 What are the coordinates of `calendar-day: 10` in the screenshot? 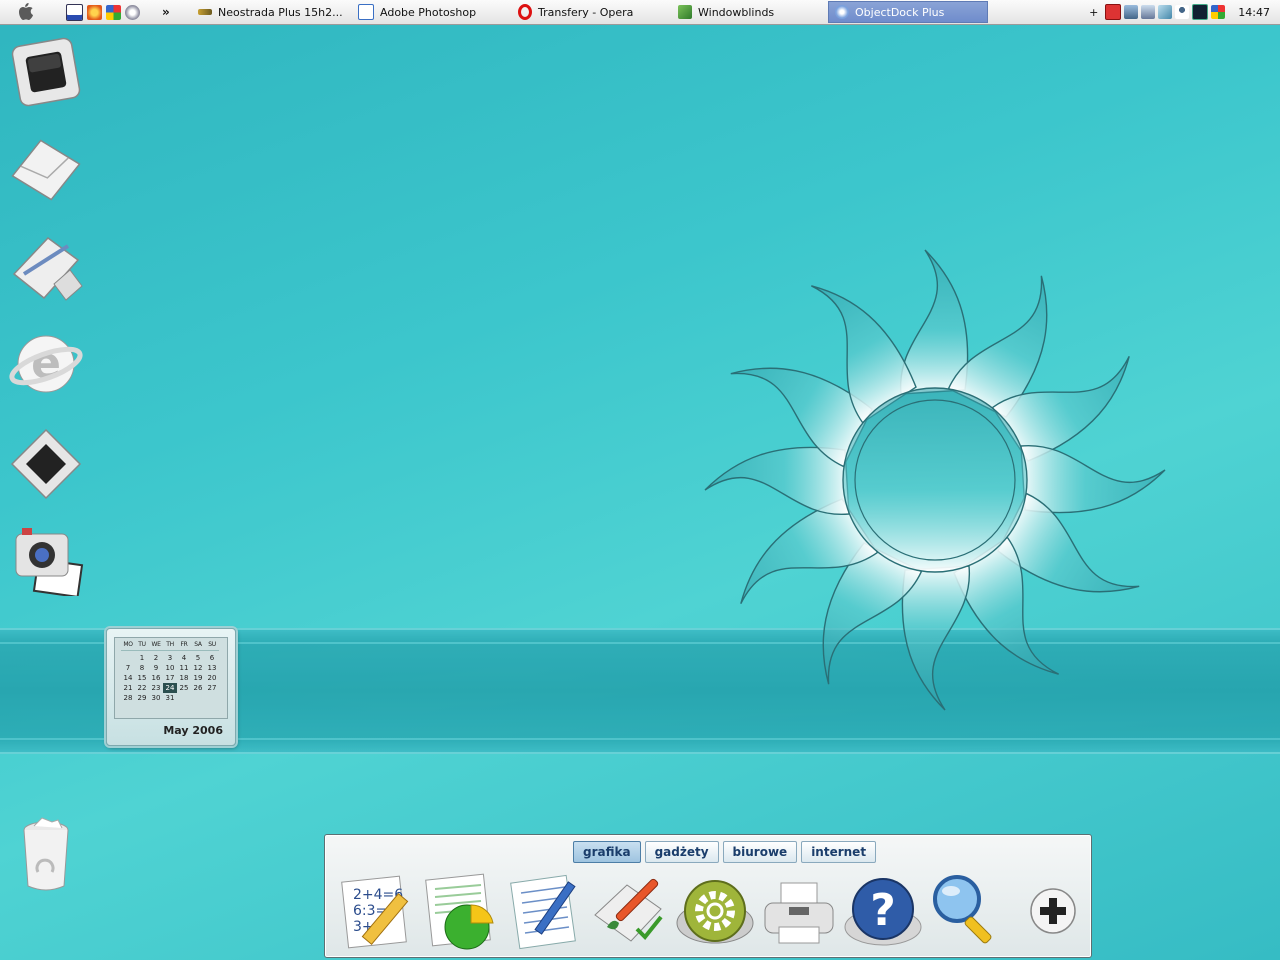 It's located at (170, 668).